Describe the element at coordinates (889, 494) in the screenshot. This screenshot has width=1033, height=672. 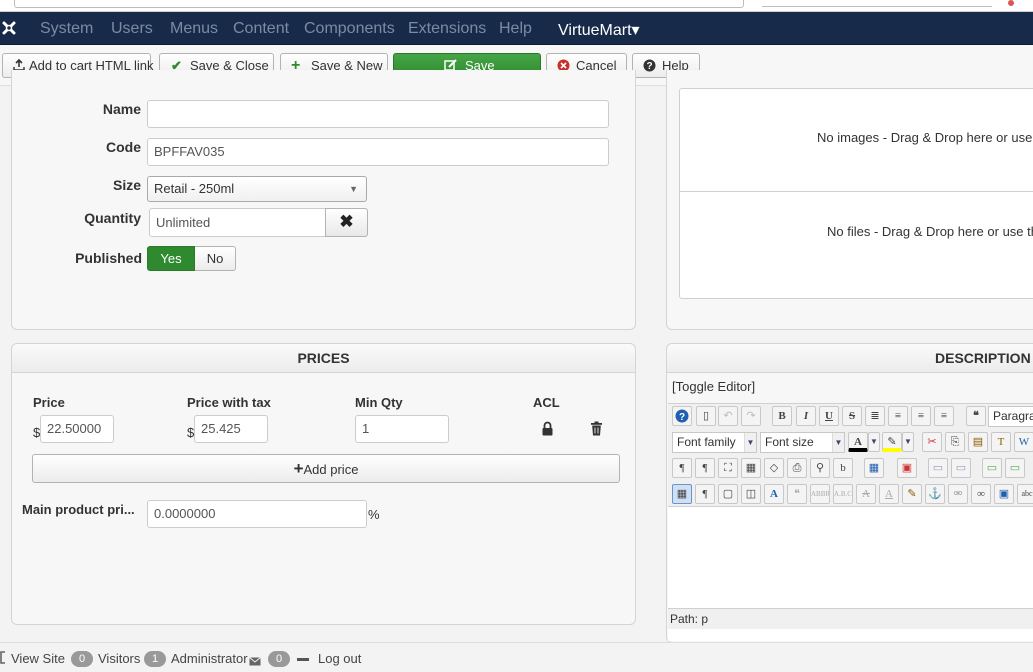
I see `ins-icon: A` at that location.